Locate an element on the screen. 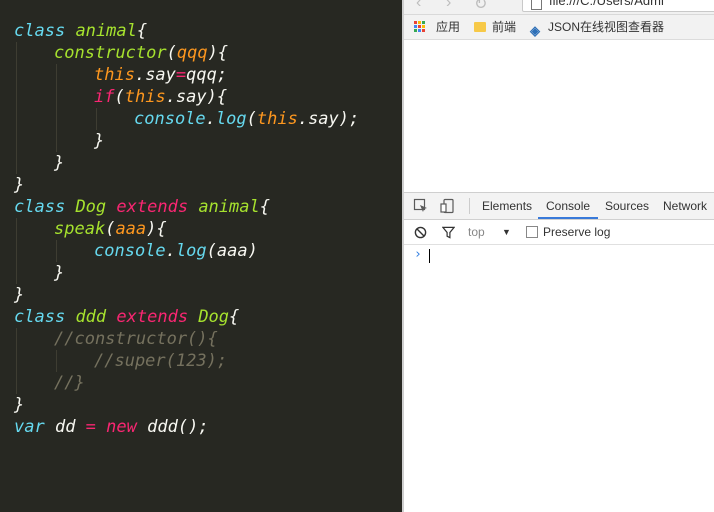 The width and height of the screenshot is (714, 512). prompt-icon: › is located at coordinates (418, 254).